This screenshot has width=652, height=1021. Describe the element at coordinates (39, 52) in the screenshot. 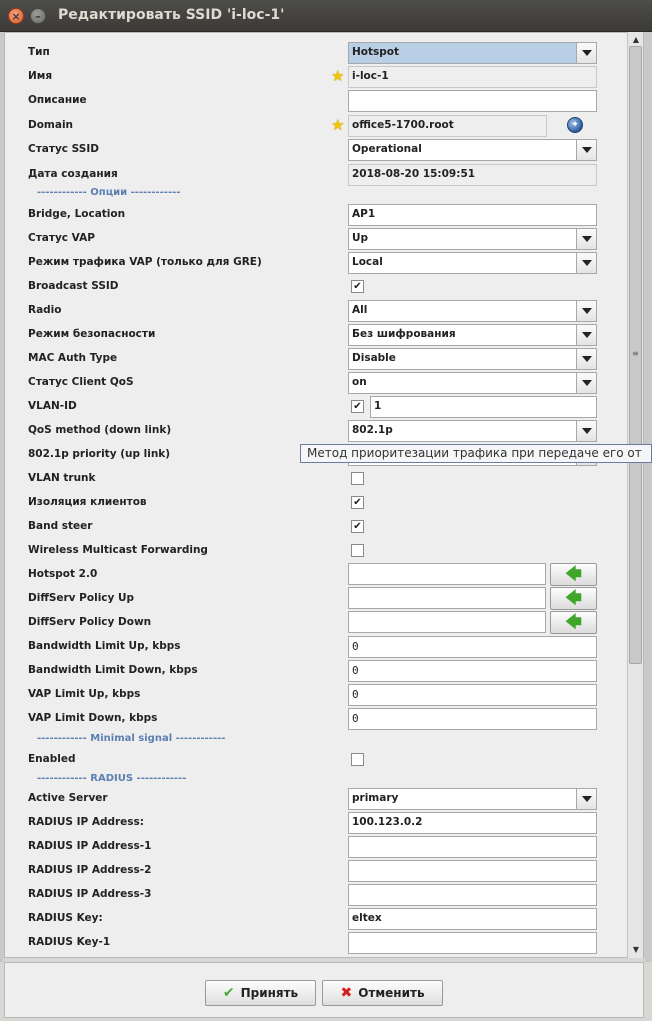

I see `type-label: Тип` at that location.